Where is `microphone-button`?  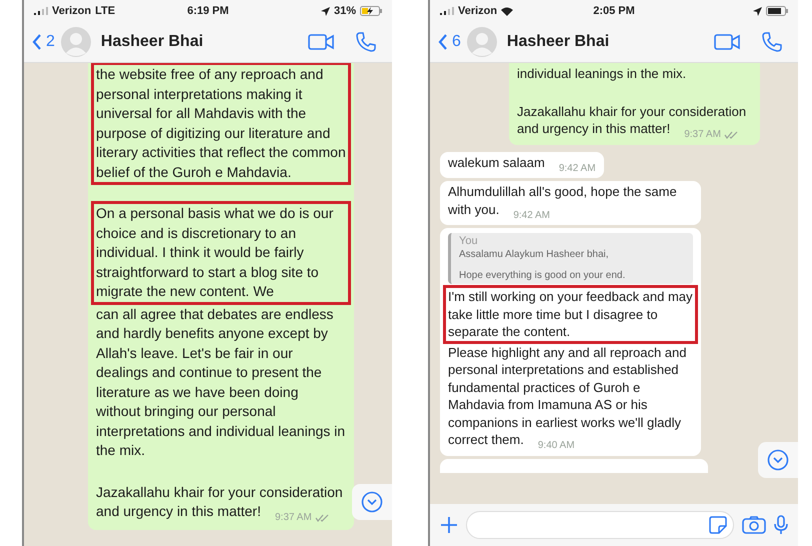 microphone-button is located at coordinates (781, 525).